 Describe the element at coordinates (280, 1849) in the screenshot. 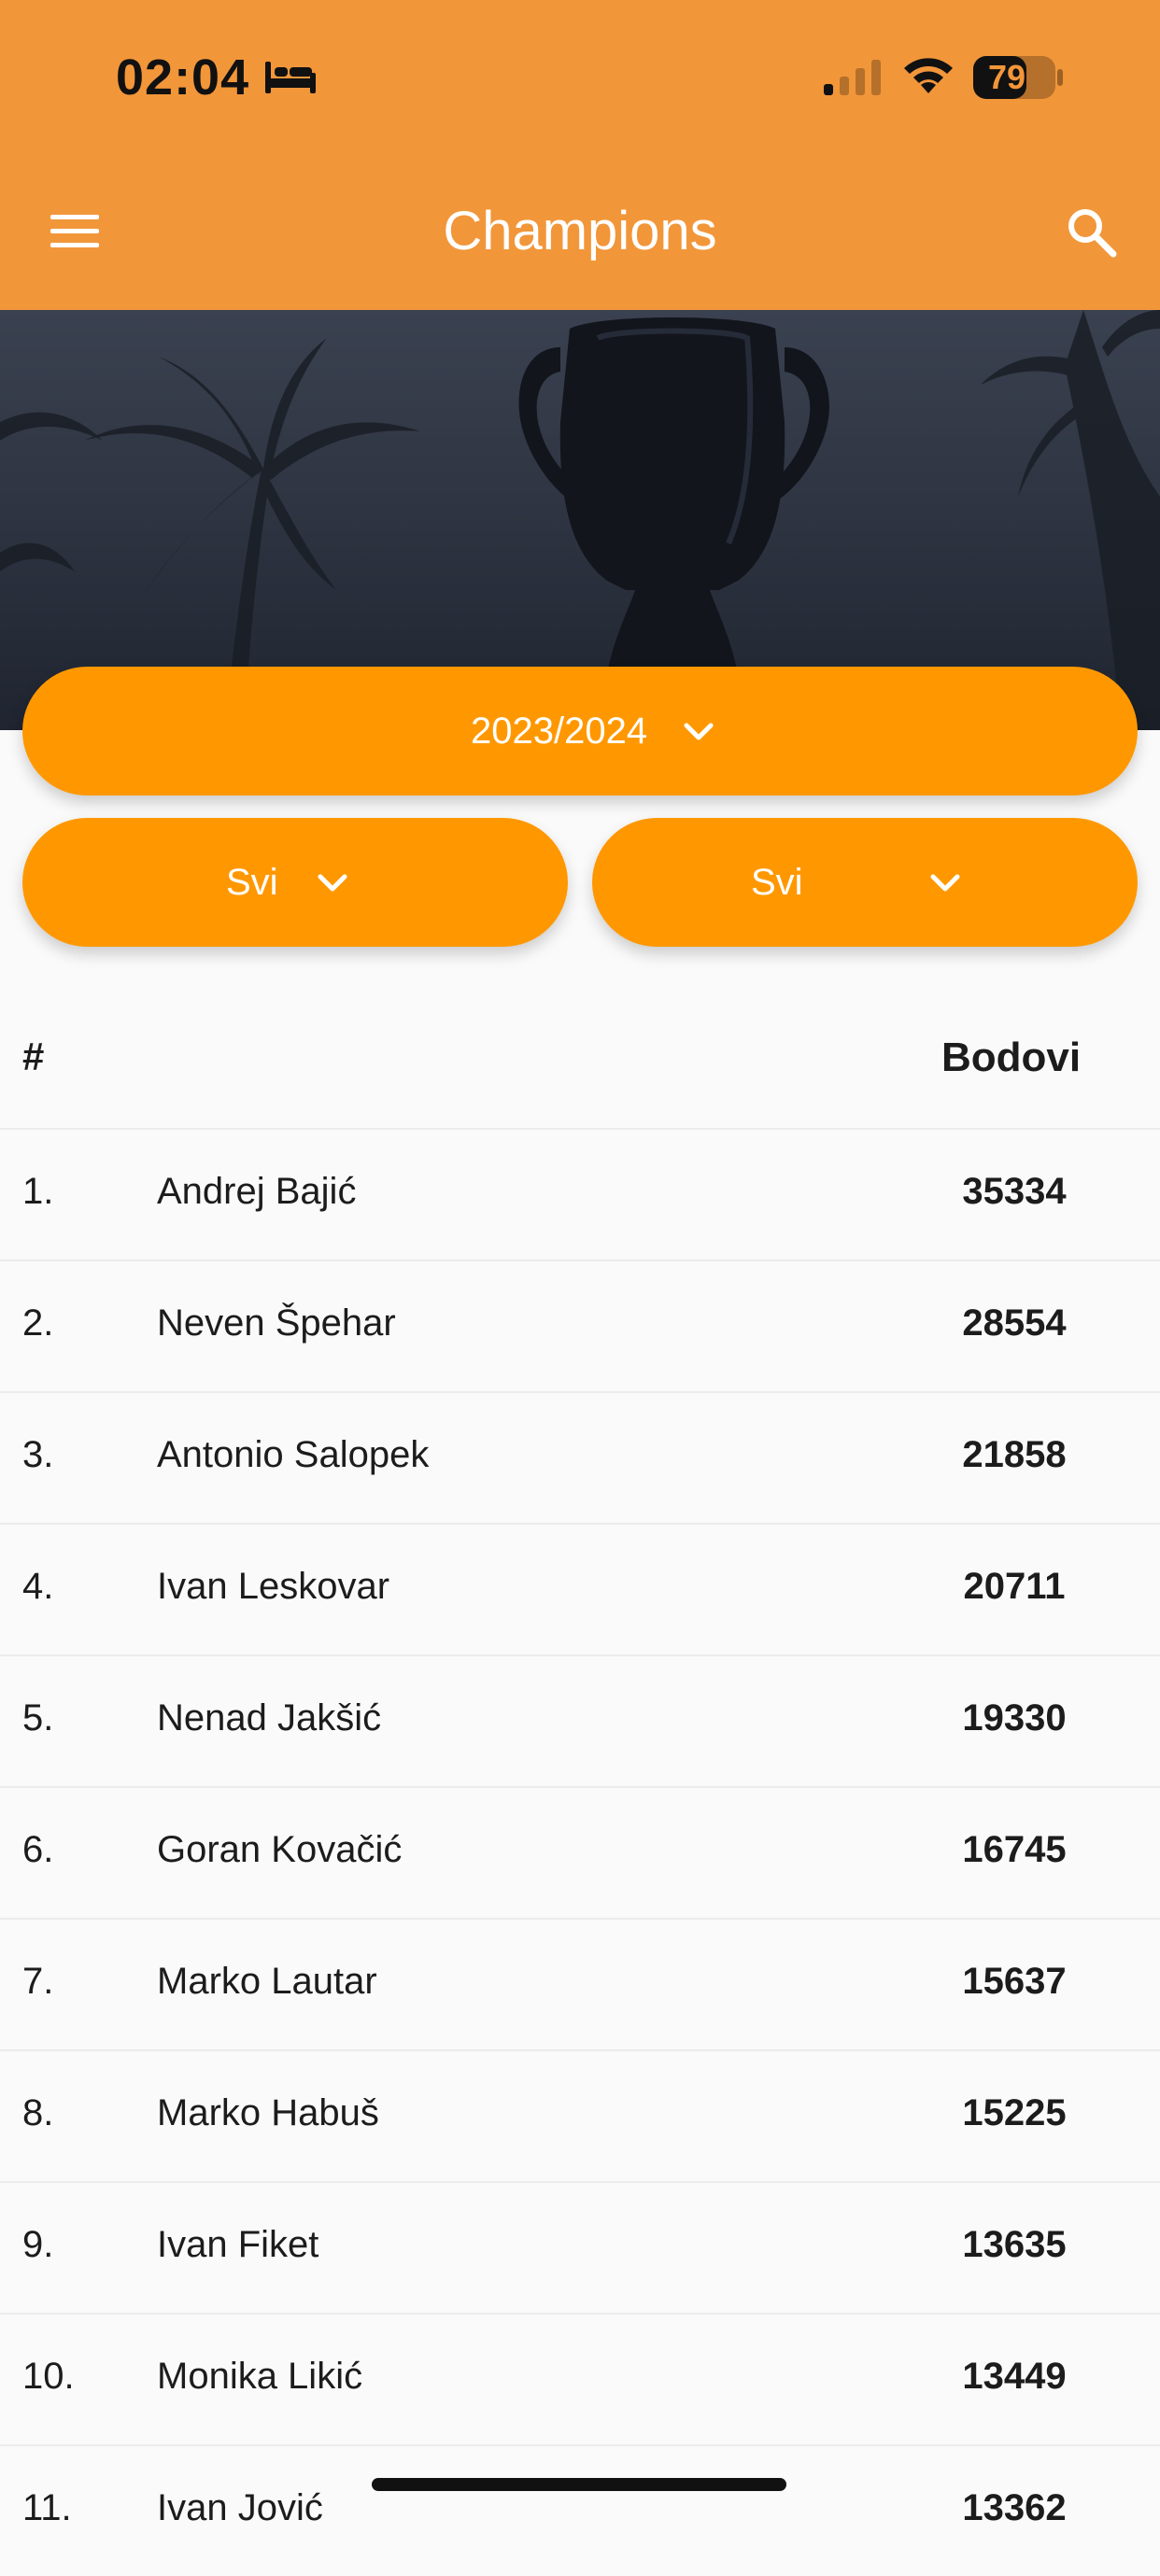

I see `player-name-cell: Goran Kovačić` at that location.